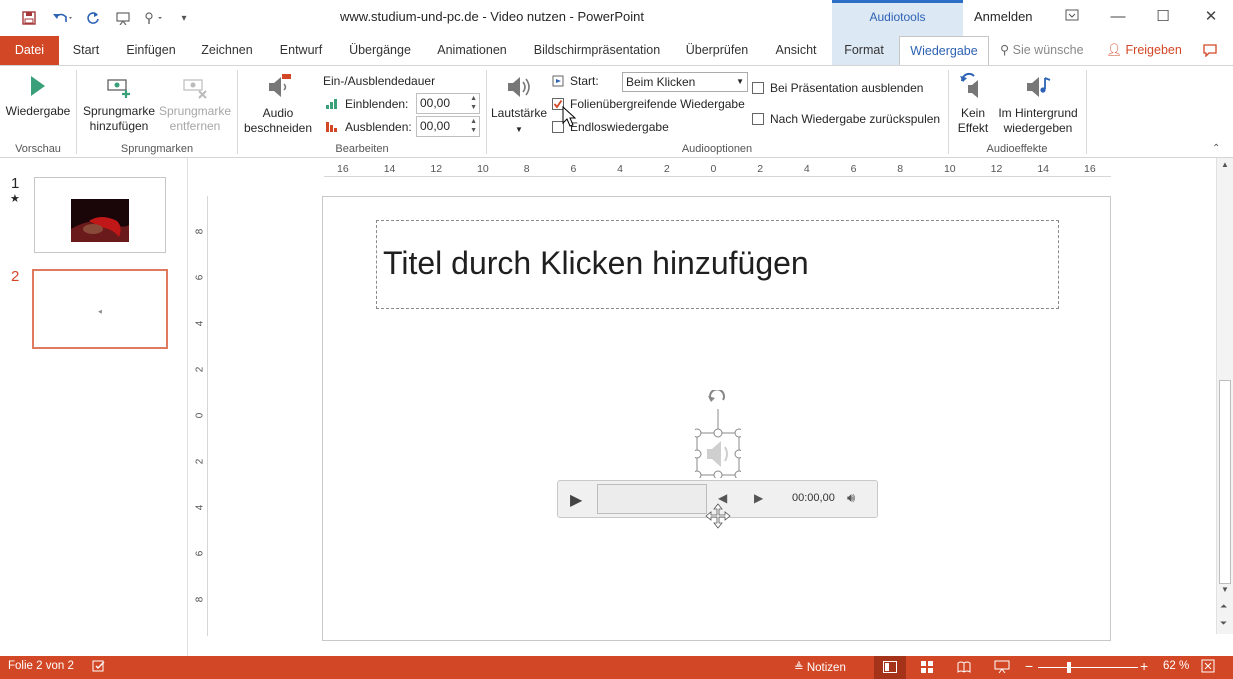 This screenshot has width=1233, height=679. What do you see at coordinates (280, 85) in the screenshot?
I see `trim-audio-icon` at bounding box center [280, 85].